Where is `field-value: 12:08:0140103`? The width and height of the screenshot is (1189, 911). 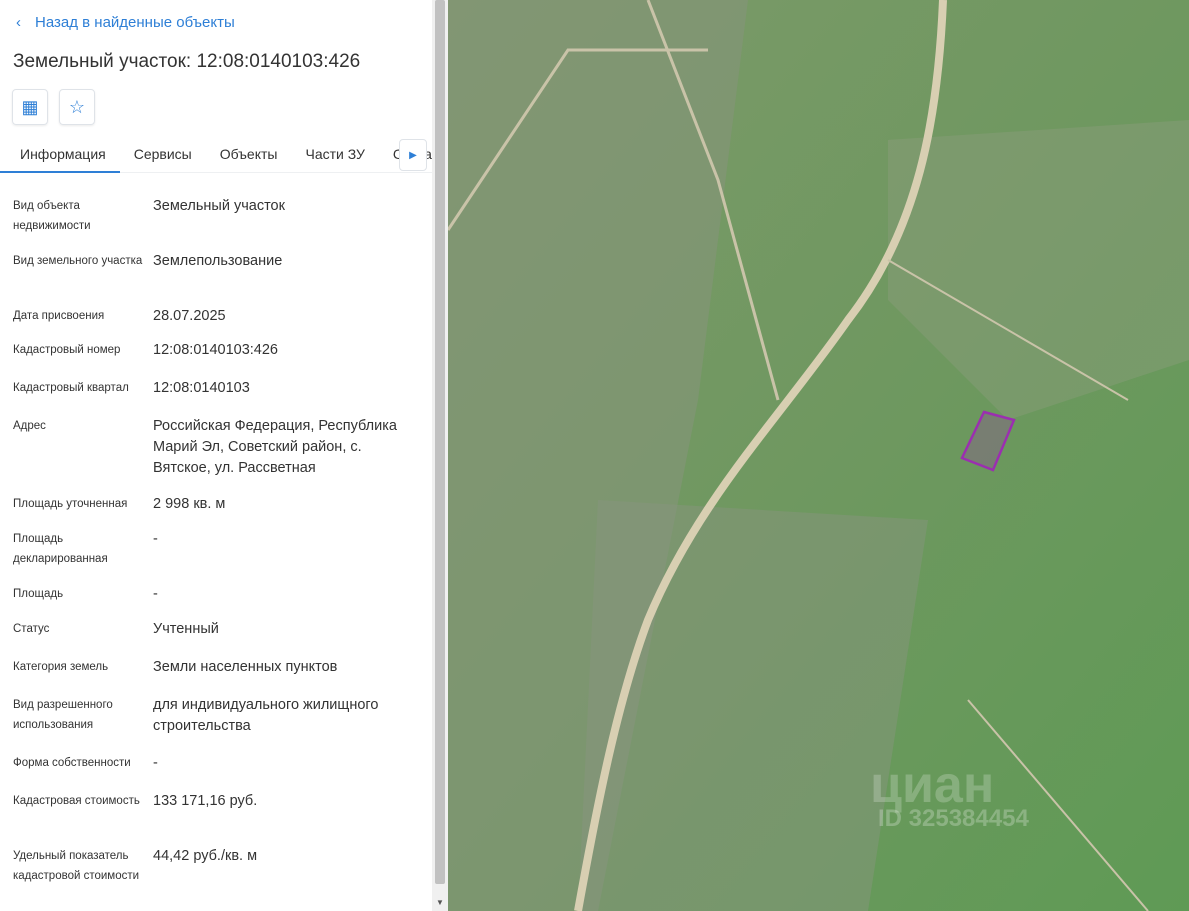
field-value: 12:08:0140103 is located at coordinates (201, 388).